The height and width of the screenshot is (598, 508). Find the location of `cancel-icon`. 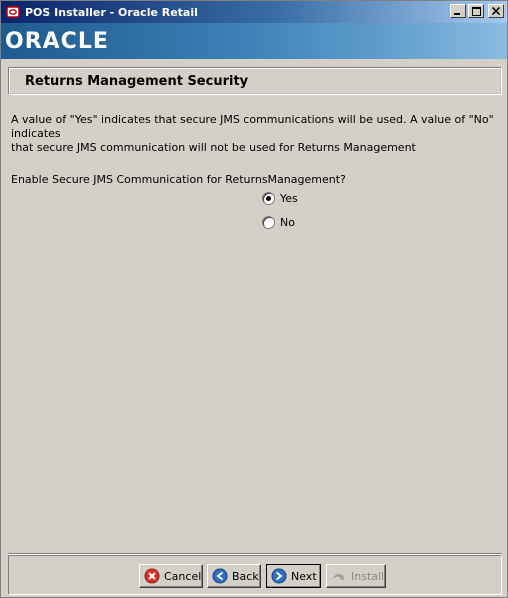

cancel-icon is located at coordinates (152, 576).